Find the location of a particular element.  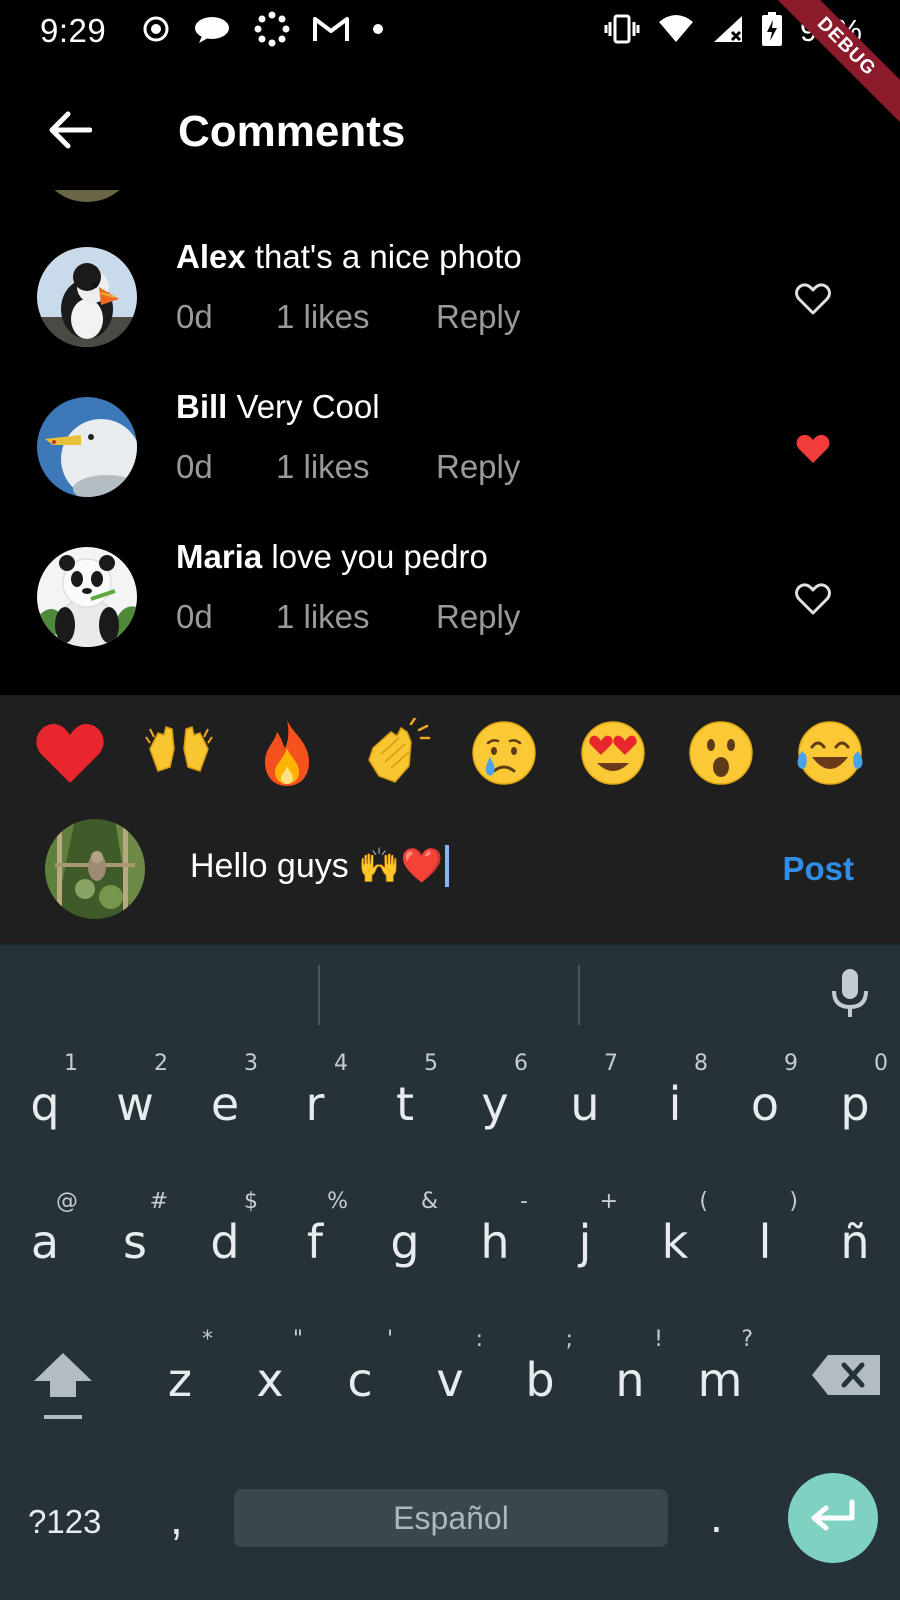

reaction-clapping is located at coordinates (396, 753).